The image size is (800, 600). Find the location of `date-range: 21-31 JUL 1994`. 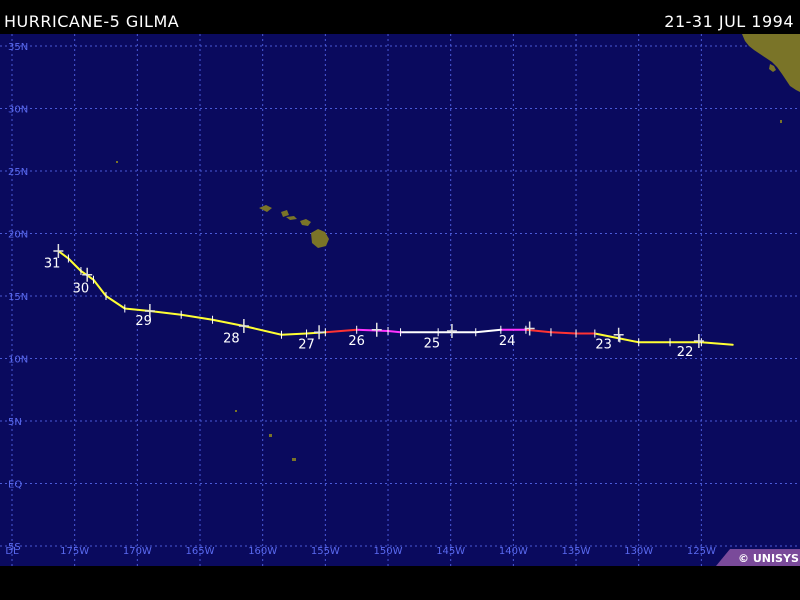

date-range: 21-31 JUL 1994 is located at coordinates (729, 21).